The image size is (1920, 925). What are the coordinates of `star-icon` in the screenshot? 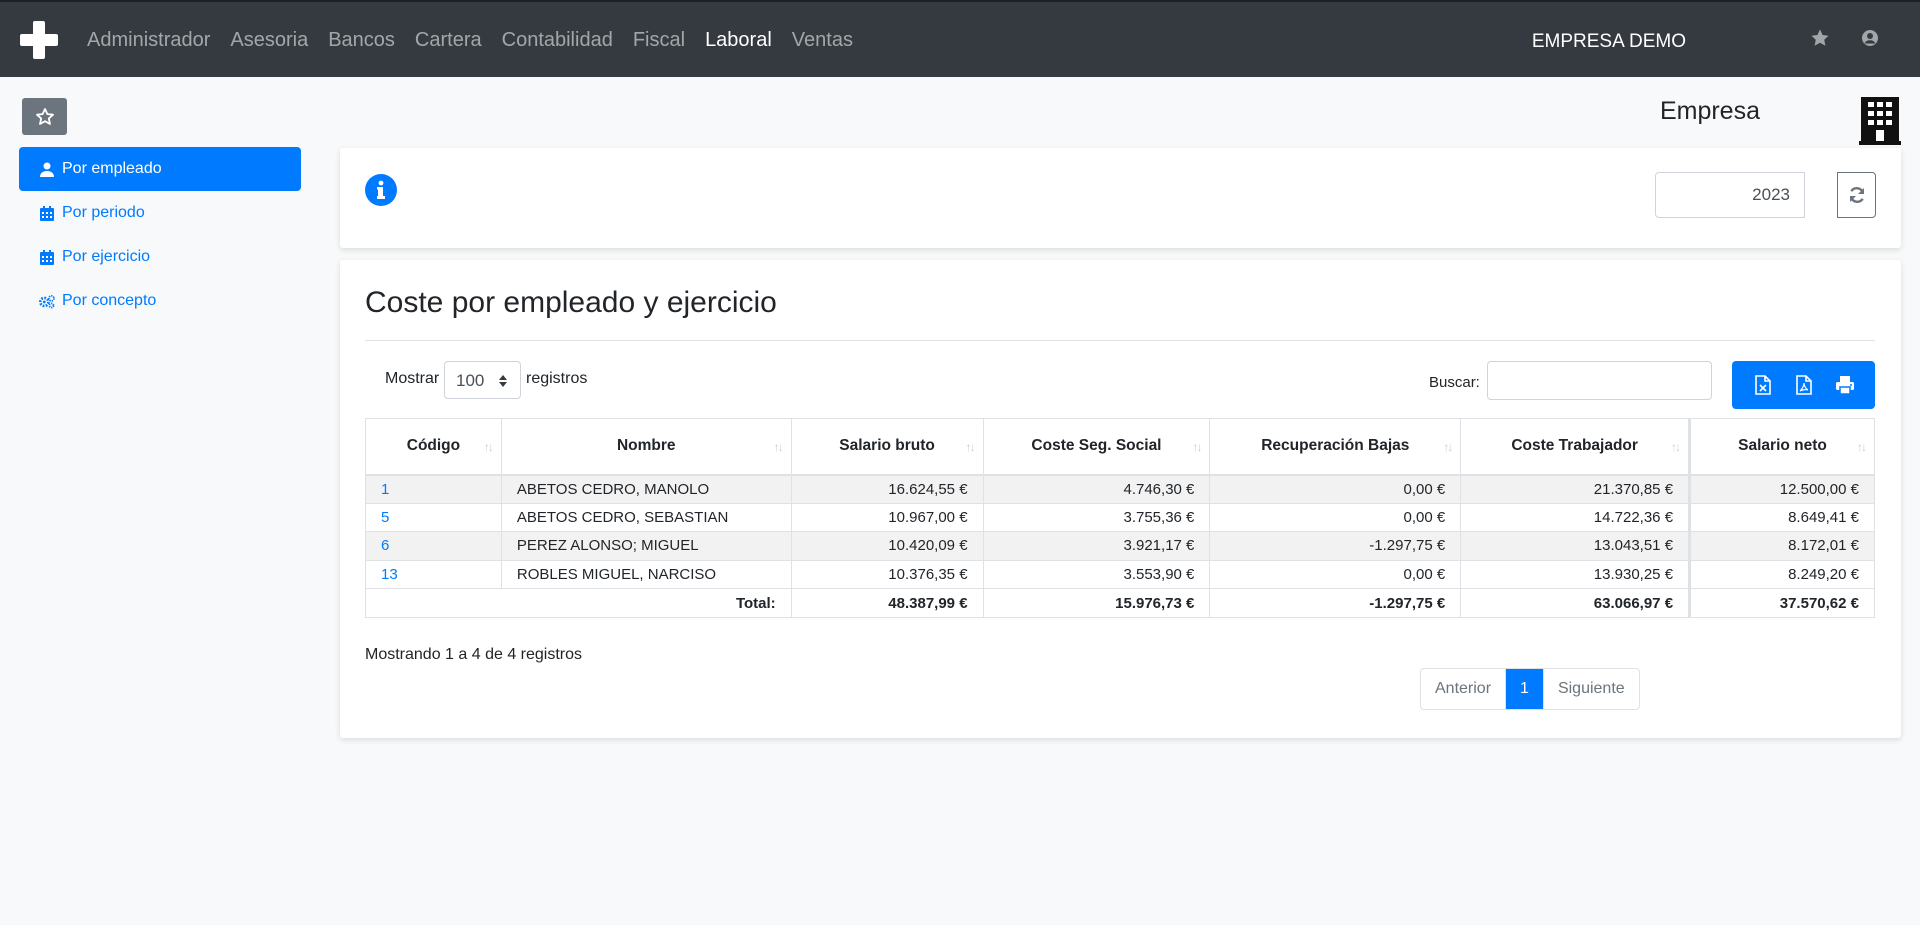 It's located at (1820, 38).